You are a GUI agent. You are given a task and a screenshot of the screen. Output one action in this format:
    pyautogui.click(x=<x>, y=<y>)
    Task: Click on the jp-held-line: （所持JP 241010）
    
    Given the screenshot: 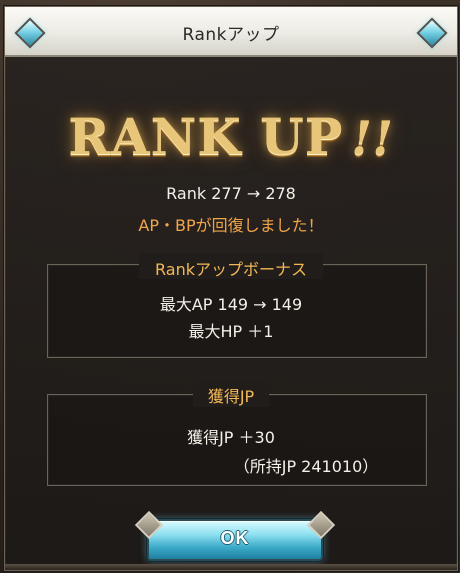 What is the action you would take?
    pyautogui.click(x=306, y=466)
    